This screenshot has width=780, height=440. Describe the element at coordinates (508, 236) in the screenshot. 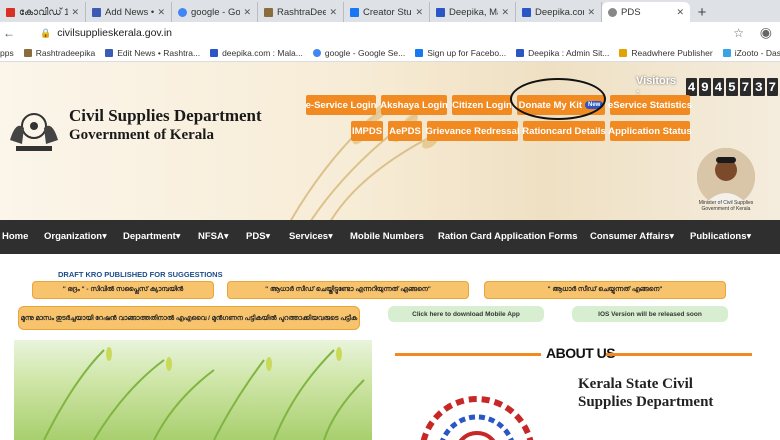

I see `nav-ration-card-forms: Ration Card Application Forms` at that location.